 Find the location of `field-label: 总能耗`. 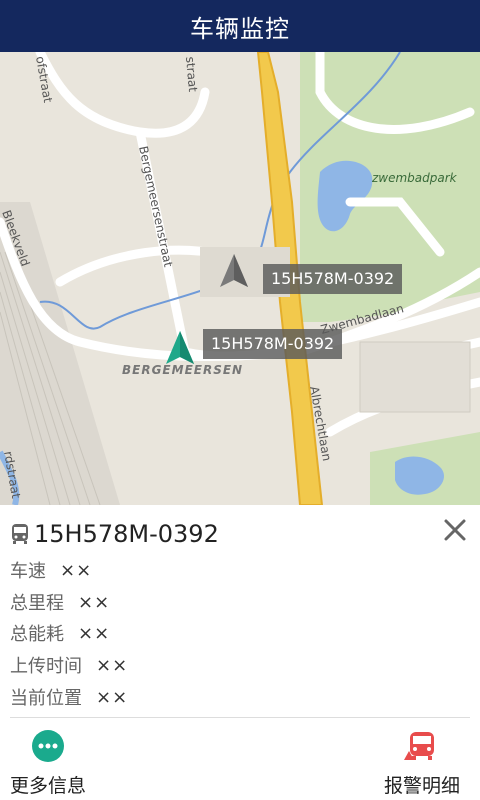

field-label: 总能耗 is located at coordinates (37, 634).